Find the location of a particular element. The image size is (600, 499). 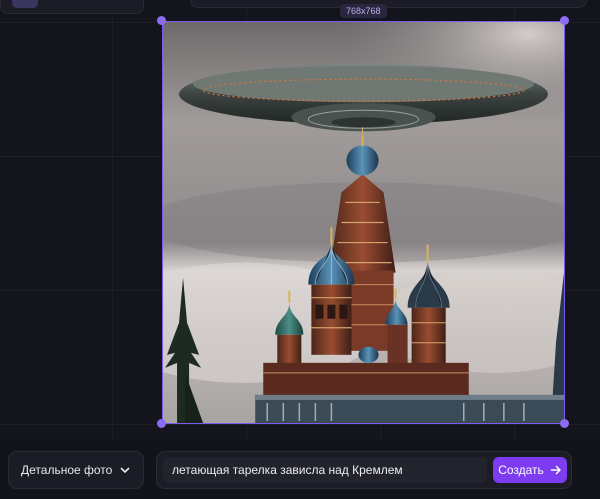

resize-handle-bottom-left is located at coordinates (161, 423).